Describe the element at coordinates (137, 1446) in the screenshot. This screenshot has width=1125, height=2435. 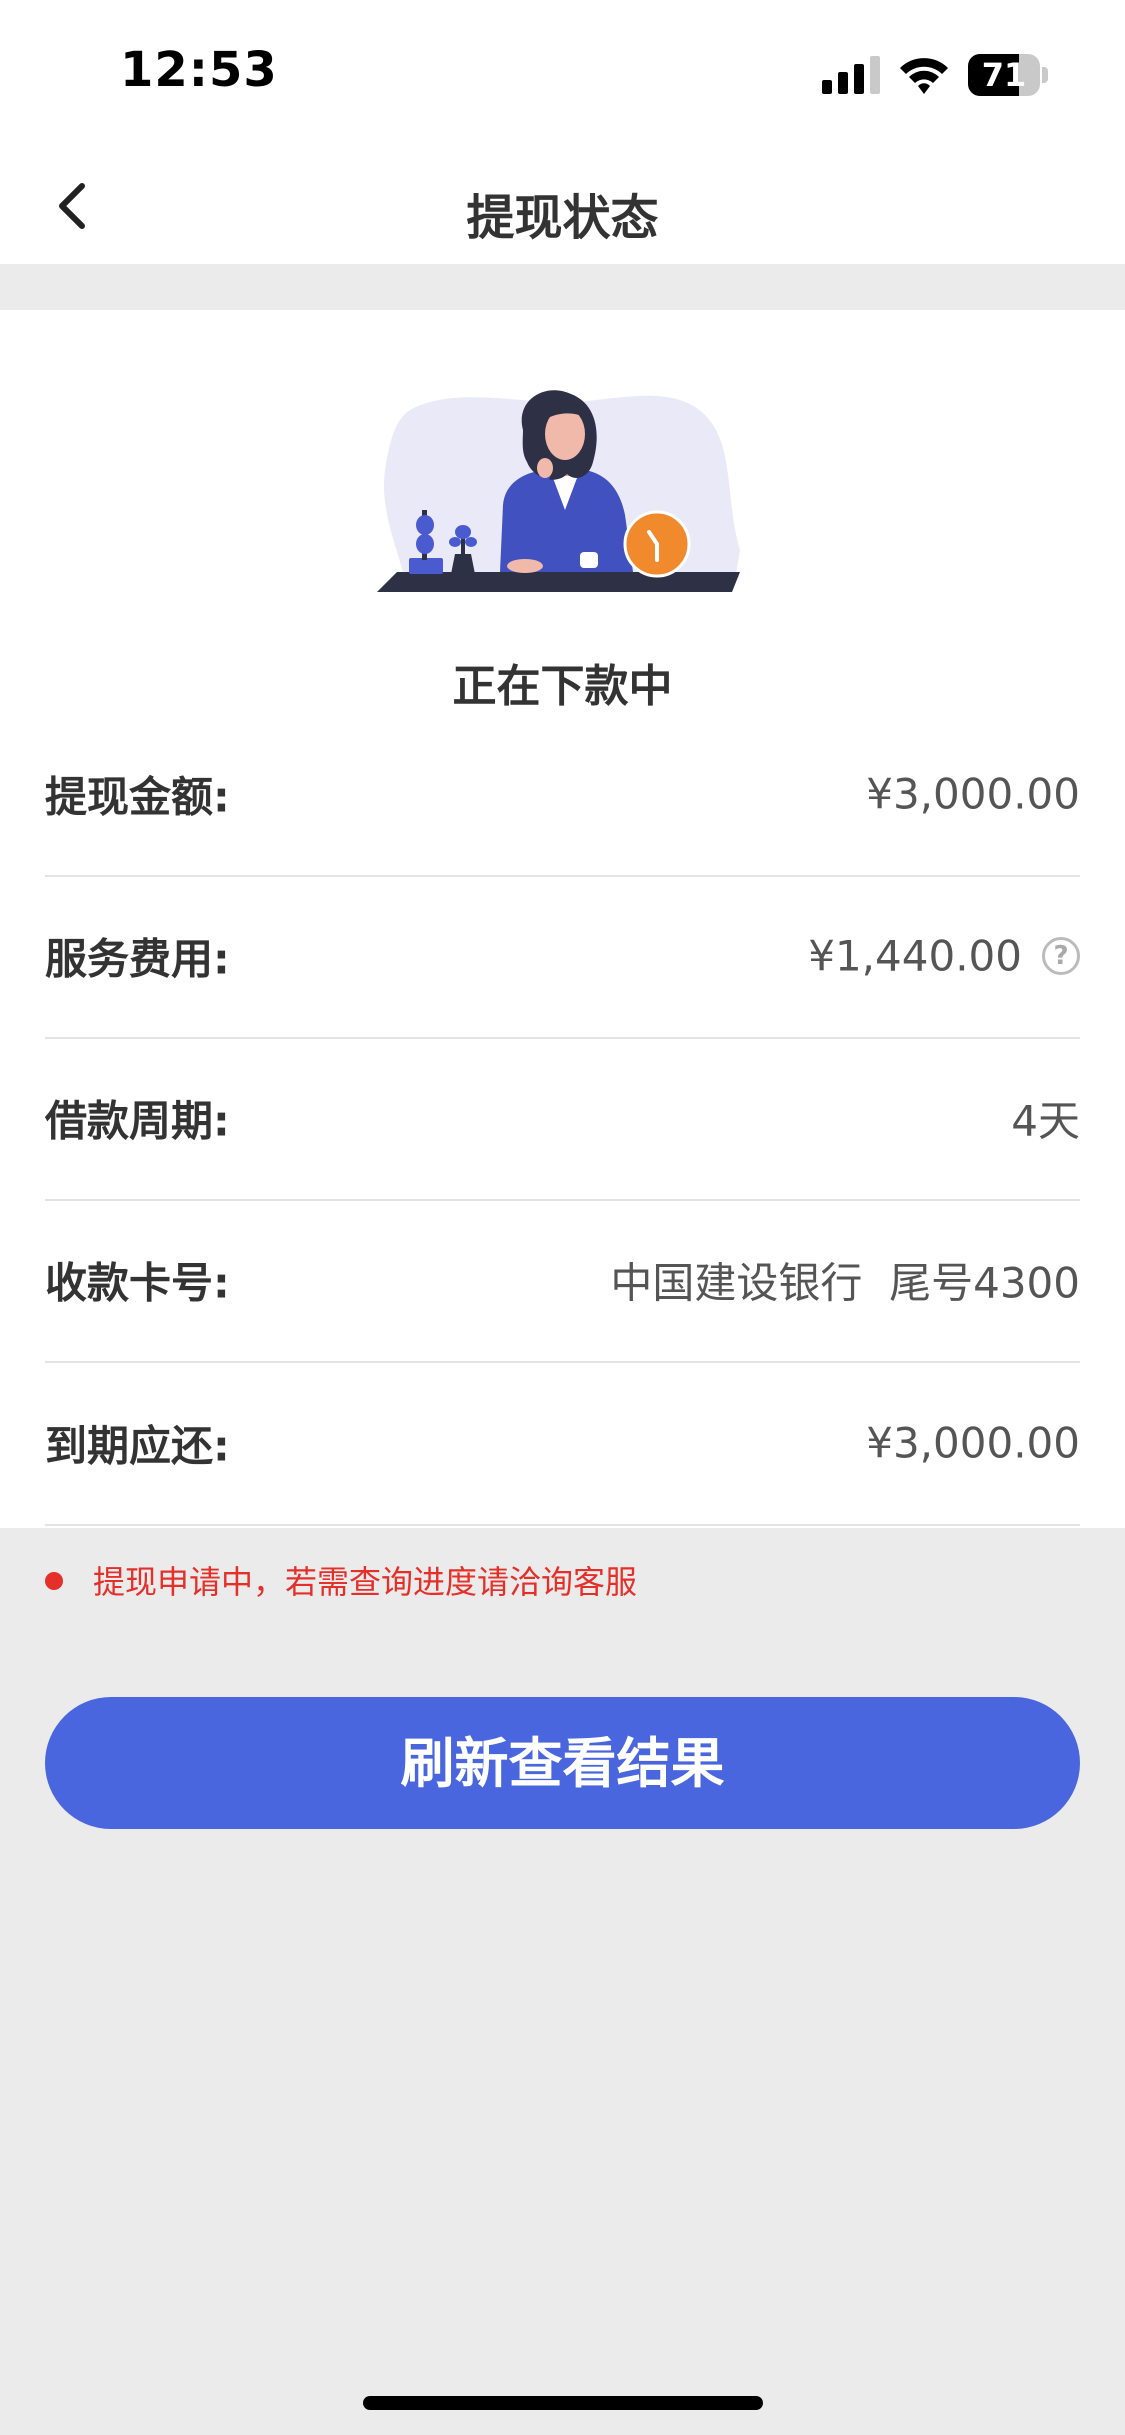
I see `detail-label: 到期应还:` at that location.